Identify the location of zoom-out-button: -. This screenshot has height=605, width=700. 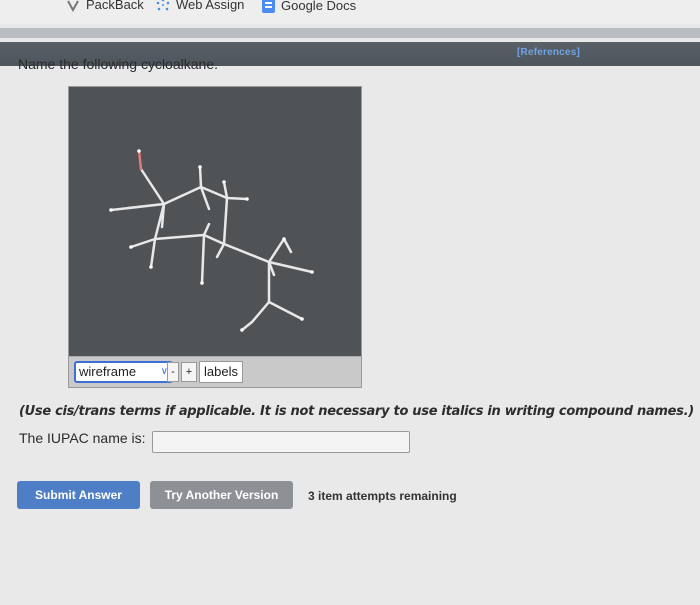
(173, 372).